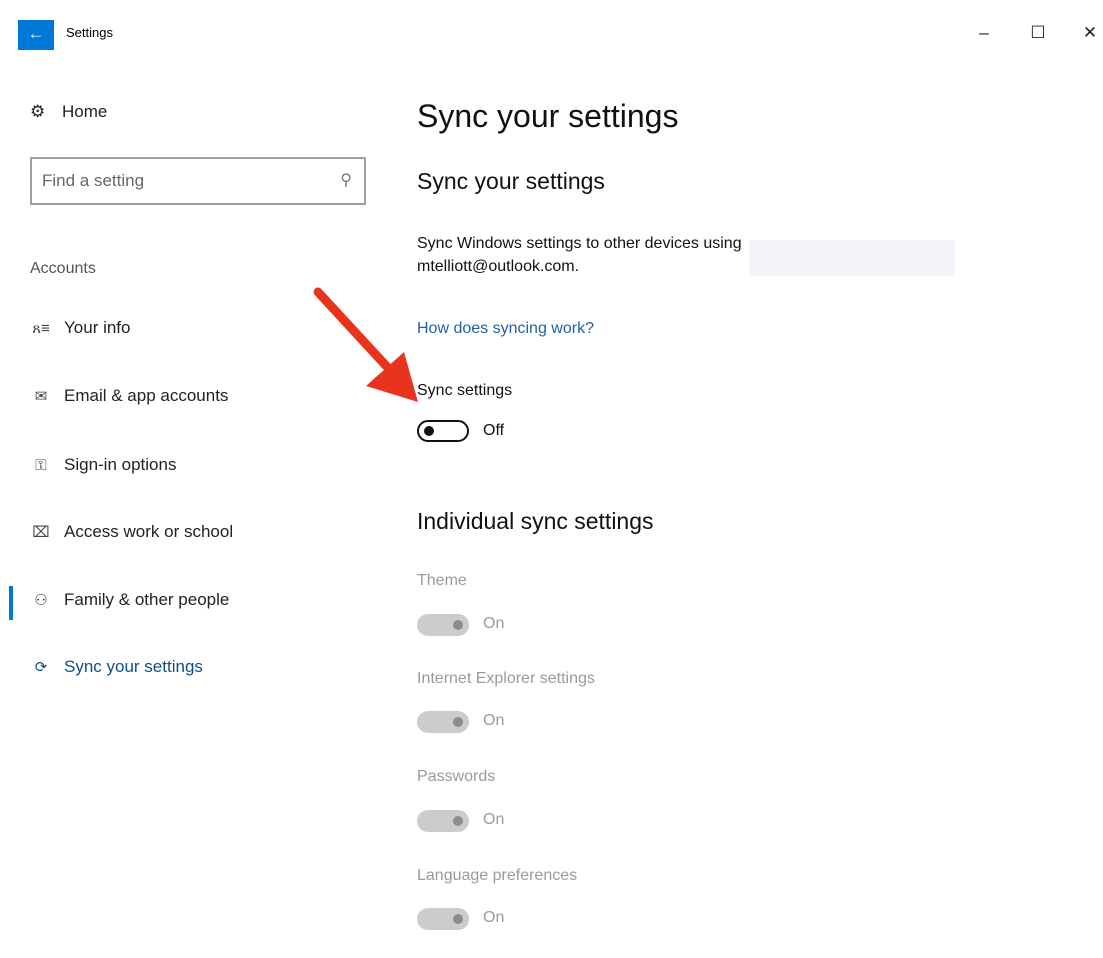 The height and width of the screenshot is (958, 1103). What do you see at coordinates (497, 875) in the screenshot?
I see `language-preferences-label: Language preferences` at bounding box center [497, 875].